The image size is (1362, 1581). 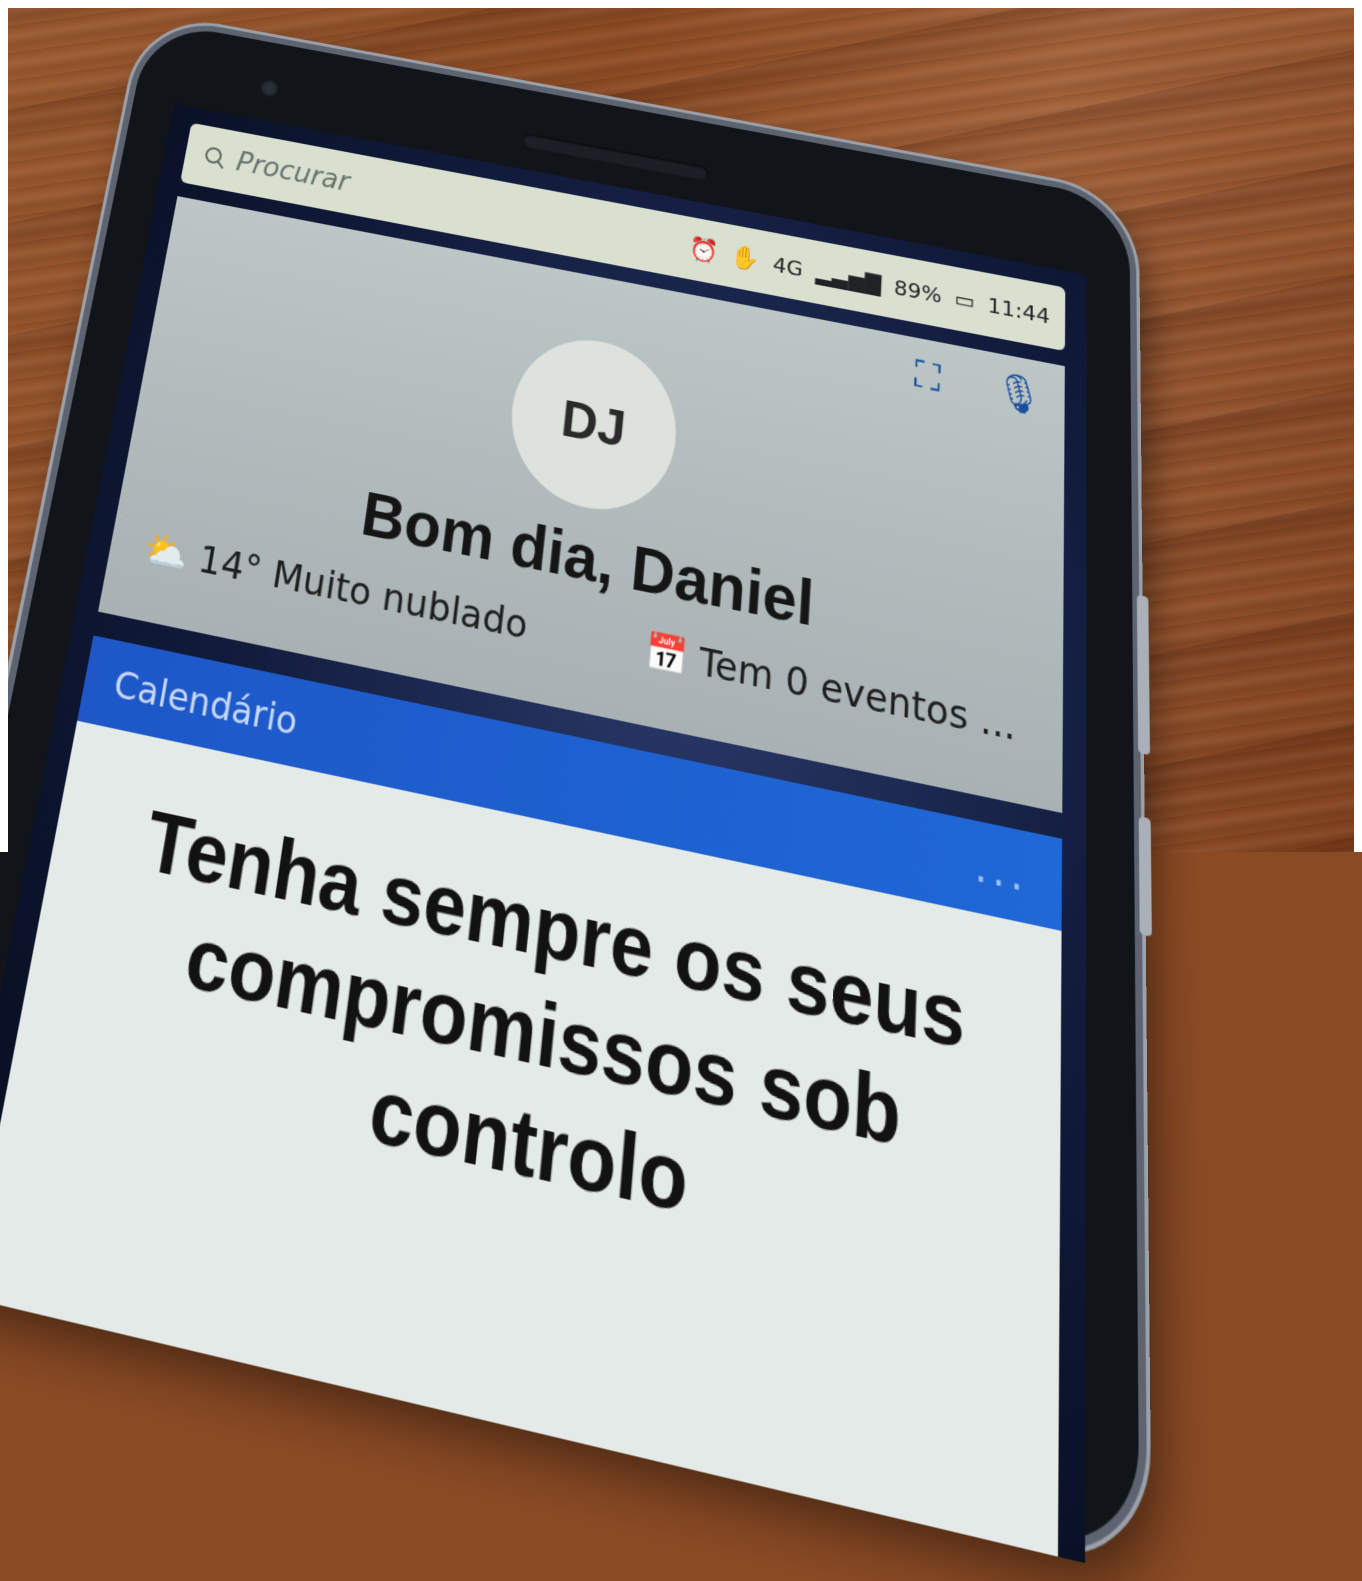 What do you see at coordinates (215, 158) in the screenshot?
I see `search-icon` at bounding box center [215, 158].